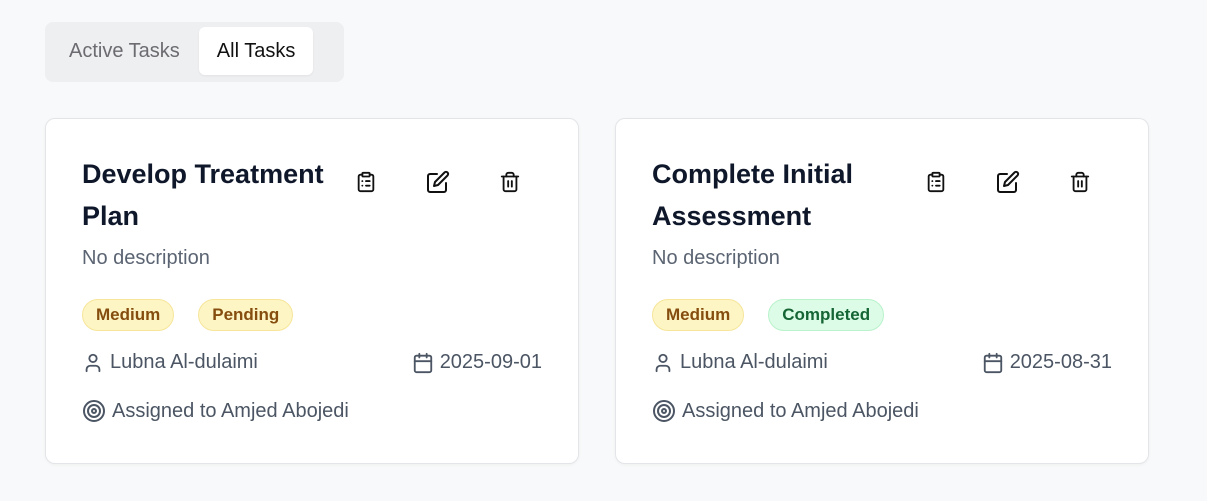 Image resolution: width=1207 pixels, height=501 pixels. I want to click on status-badge: Pending, so click(246, 315).